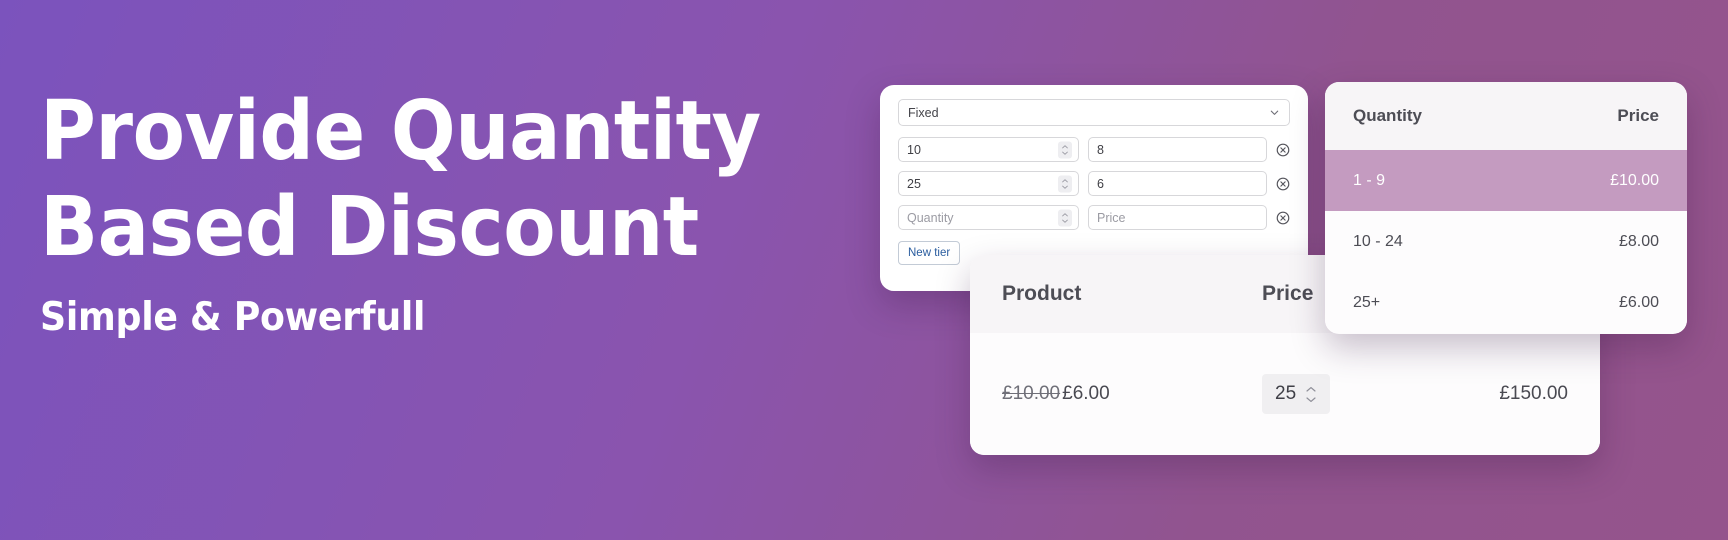 This screenshot has width=1728, height=540. I want to click on tier-row-empty: Quantity Price, so click(1094, 217).